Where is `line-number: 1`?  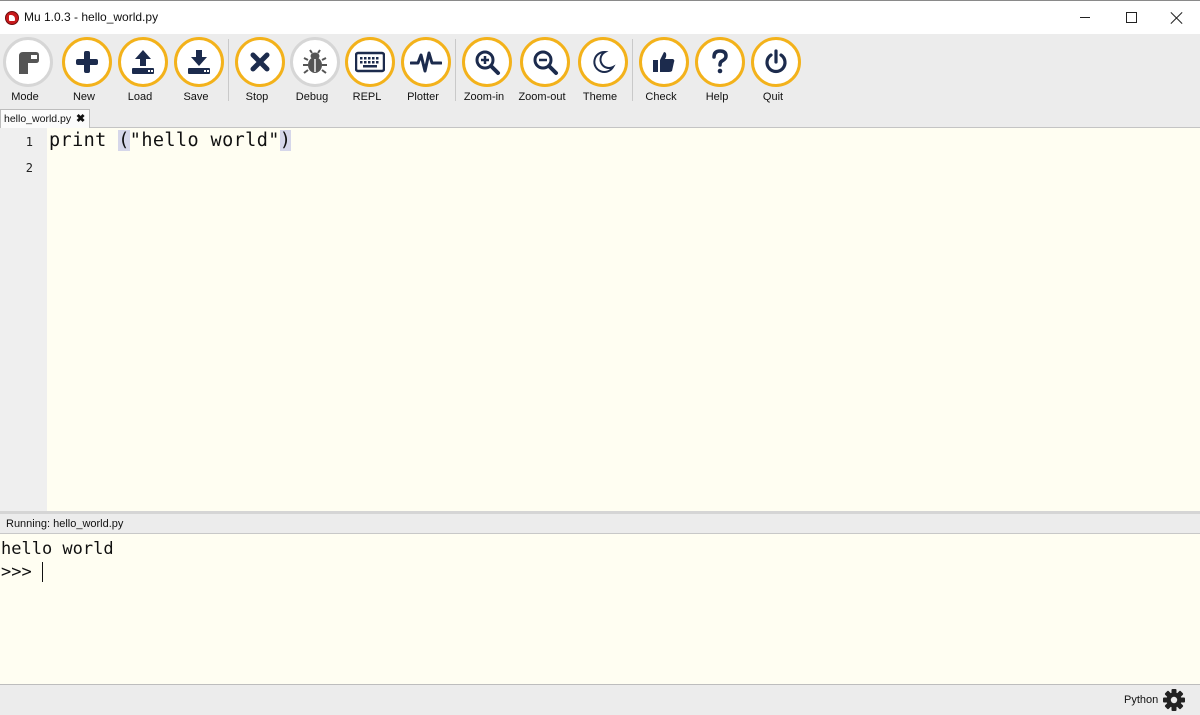 line-number: 1 is located at coordinates (29, 142).